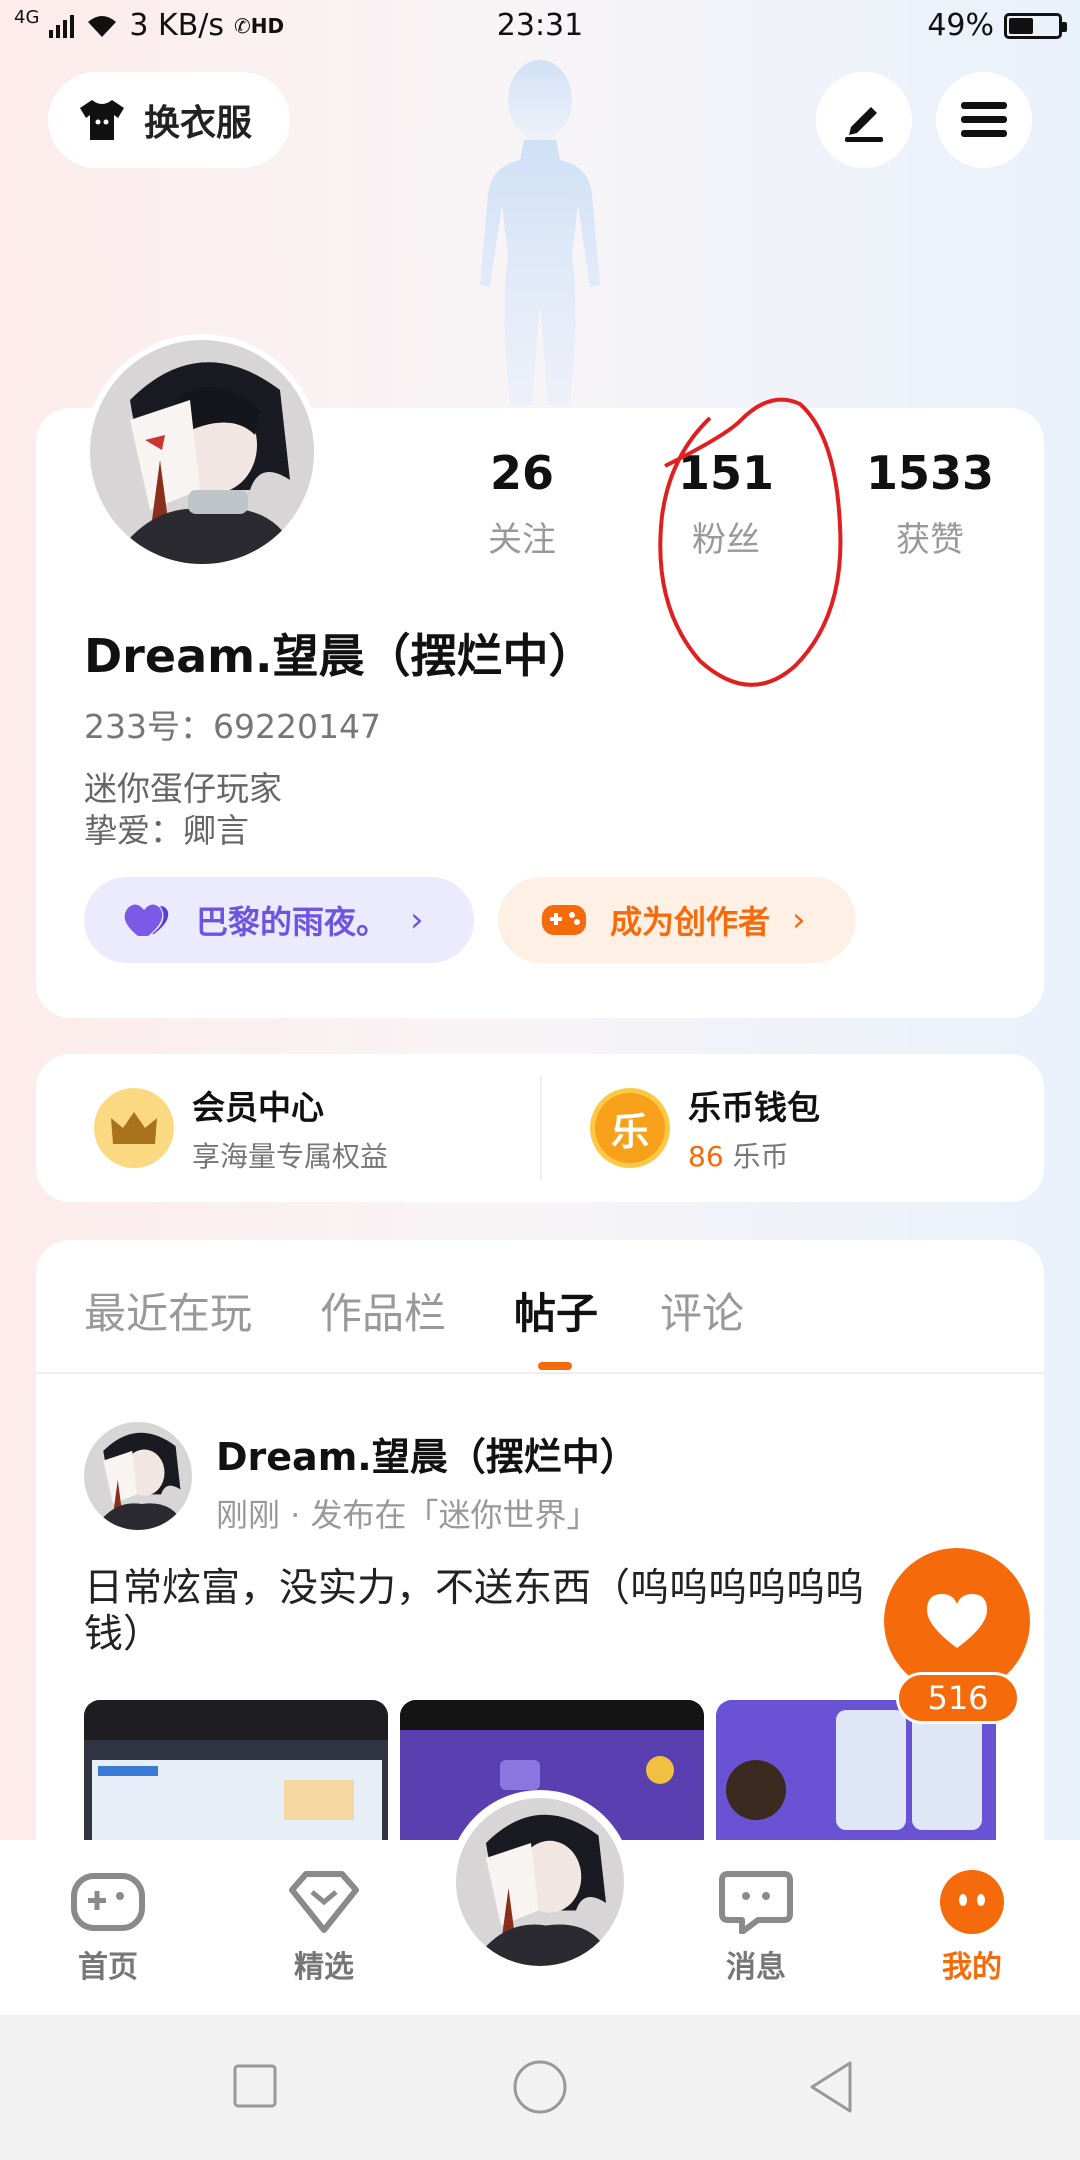  I want to click on home-icon, so click(540, 2087).